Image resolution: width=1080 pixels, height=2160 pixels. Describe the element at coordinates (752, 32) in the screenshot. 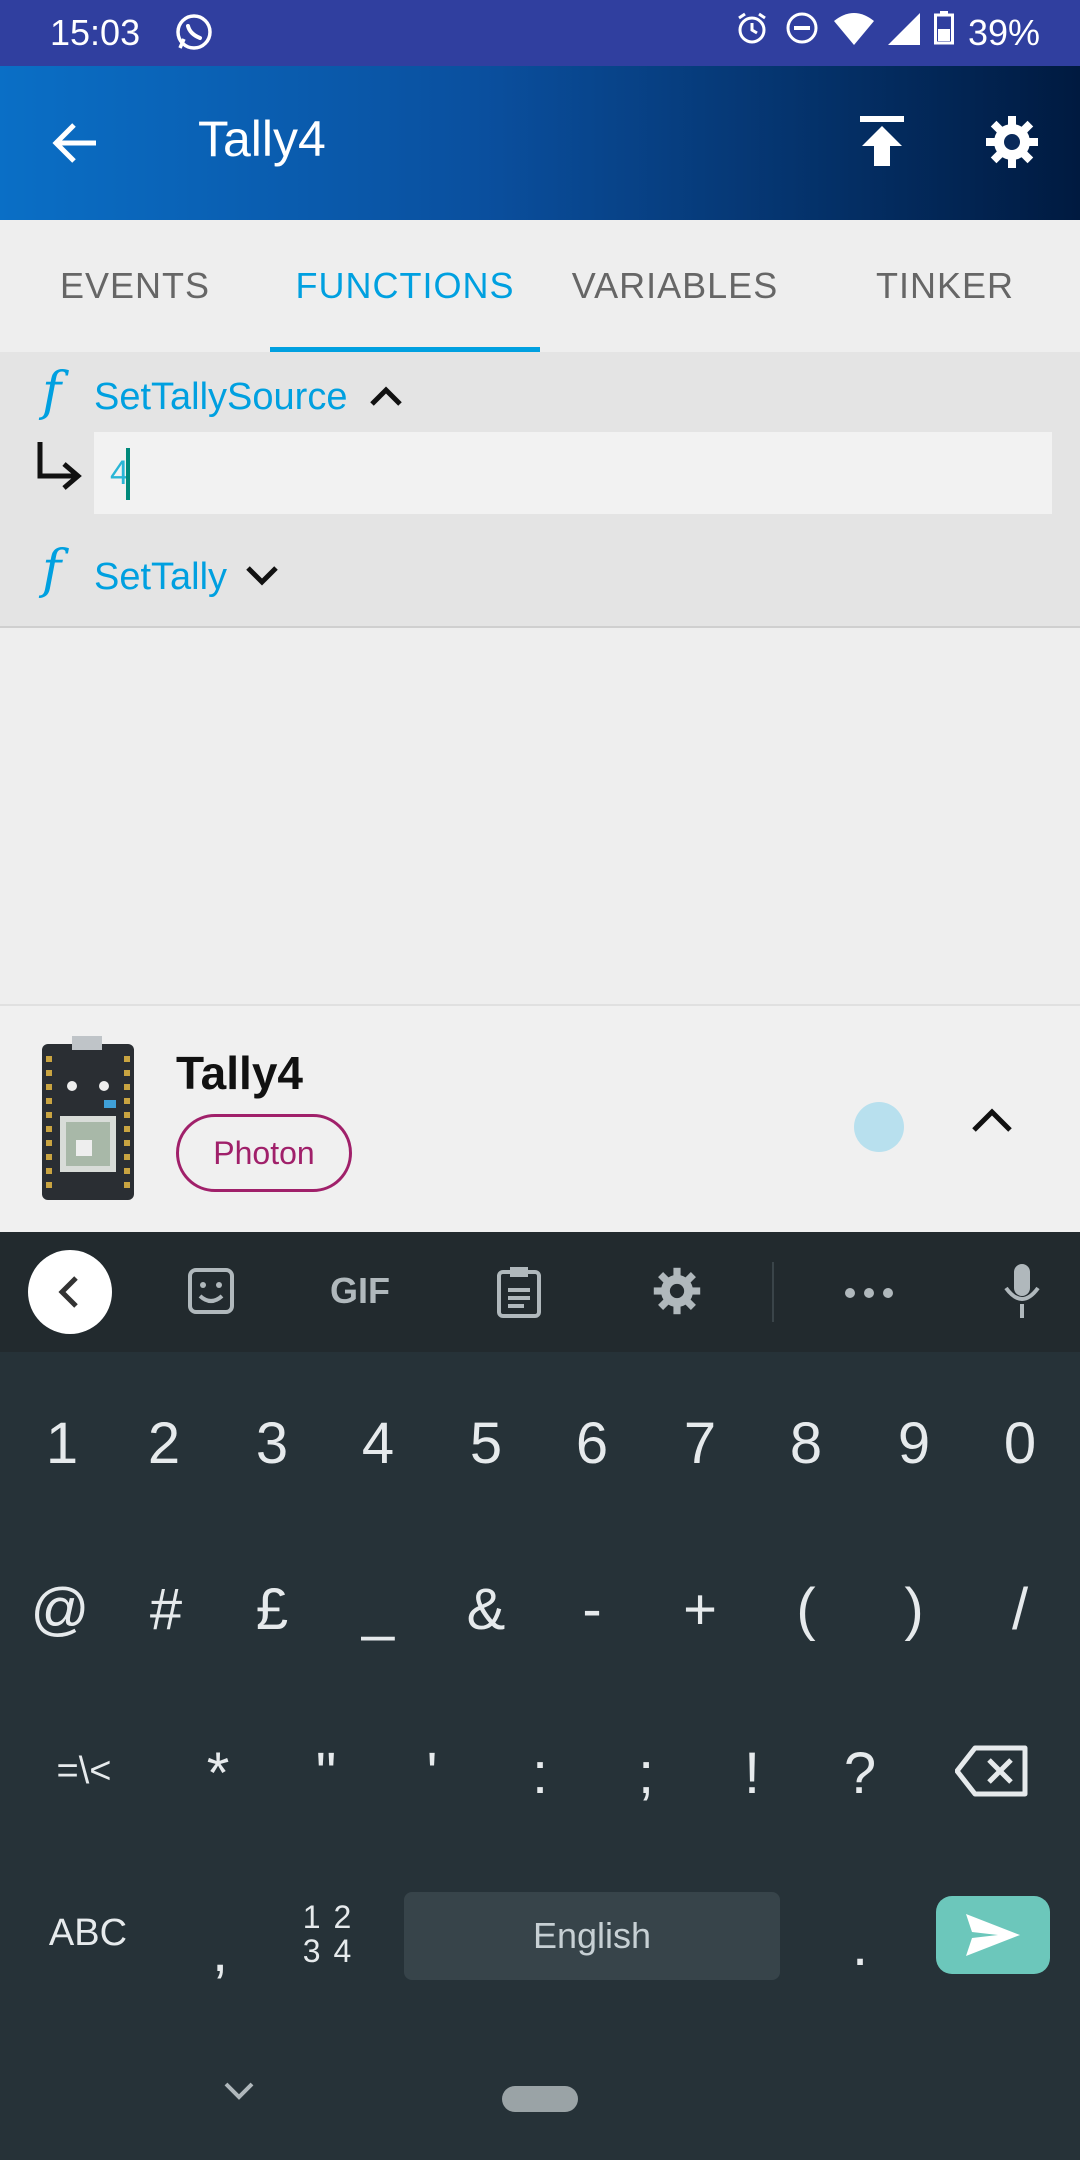

I see `alarm-icon` at that location.